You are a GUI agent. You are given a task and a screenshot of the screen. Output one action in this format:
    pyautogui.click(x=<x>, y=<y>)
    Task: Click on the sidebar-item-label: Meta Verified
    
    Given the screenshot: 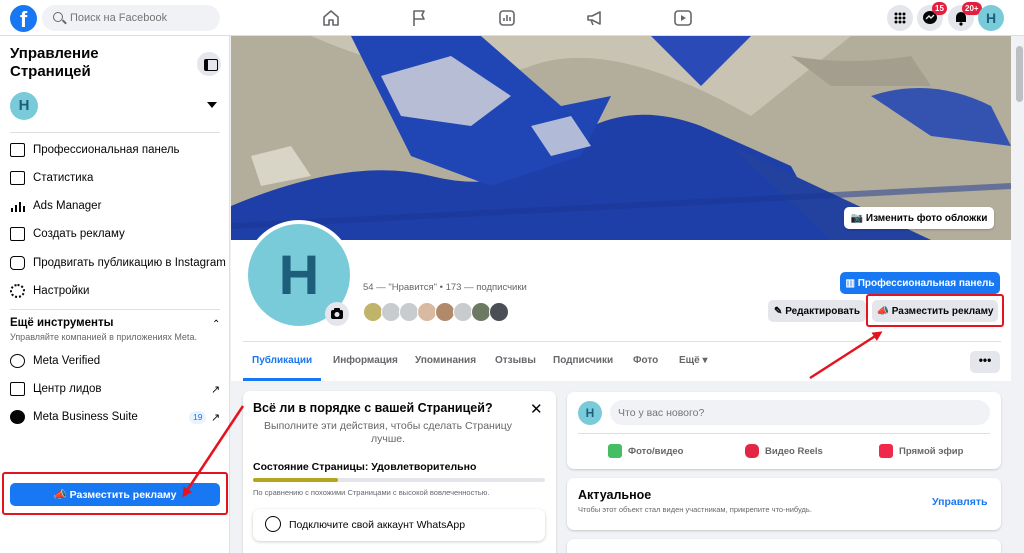 What is the action you would take?
    pyautogui.click(x=67, y=361)
    